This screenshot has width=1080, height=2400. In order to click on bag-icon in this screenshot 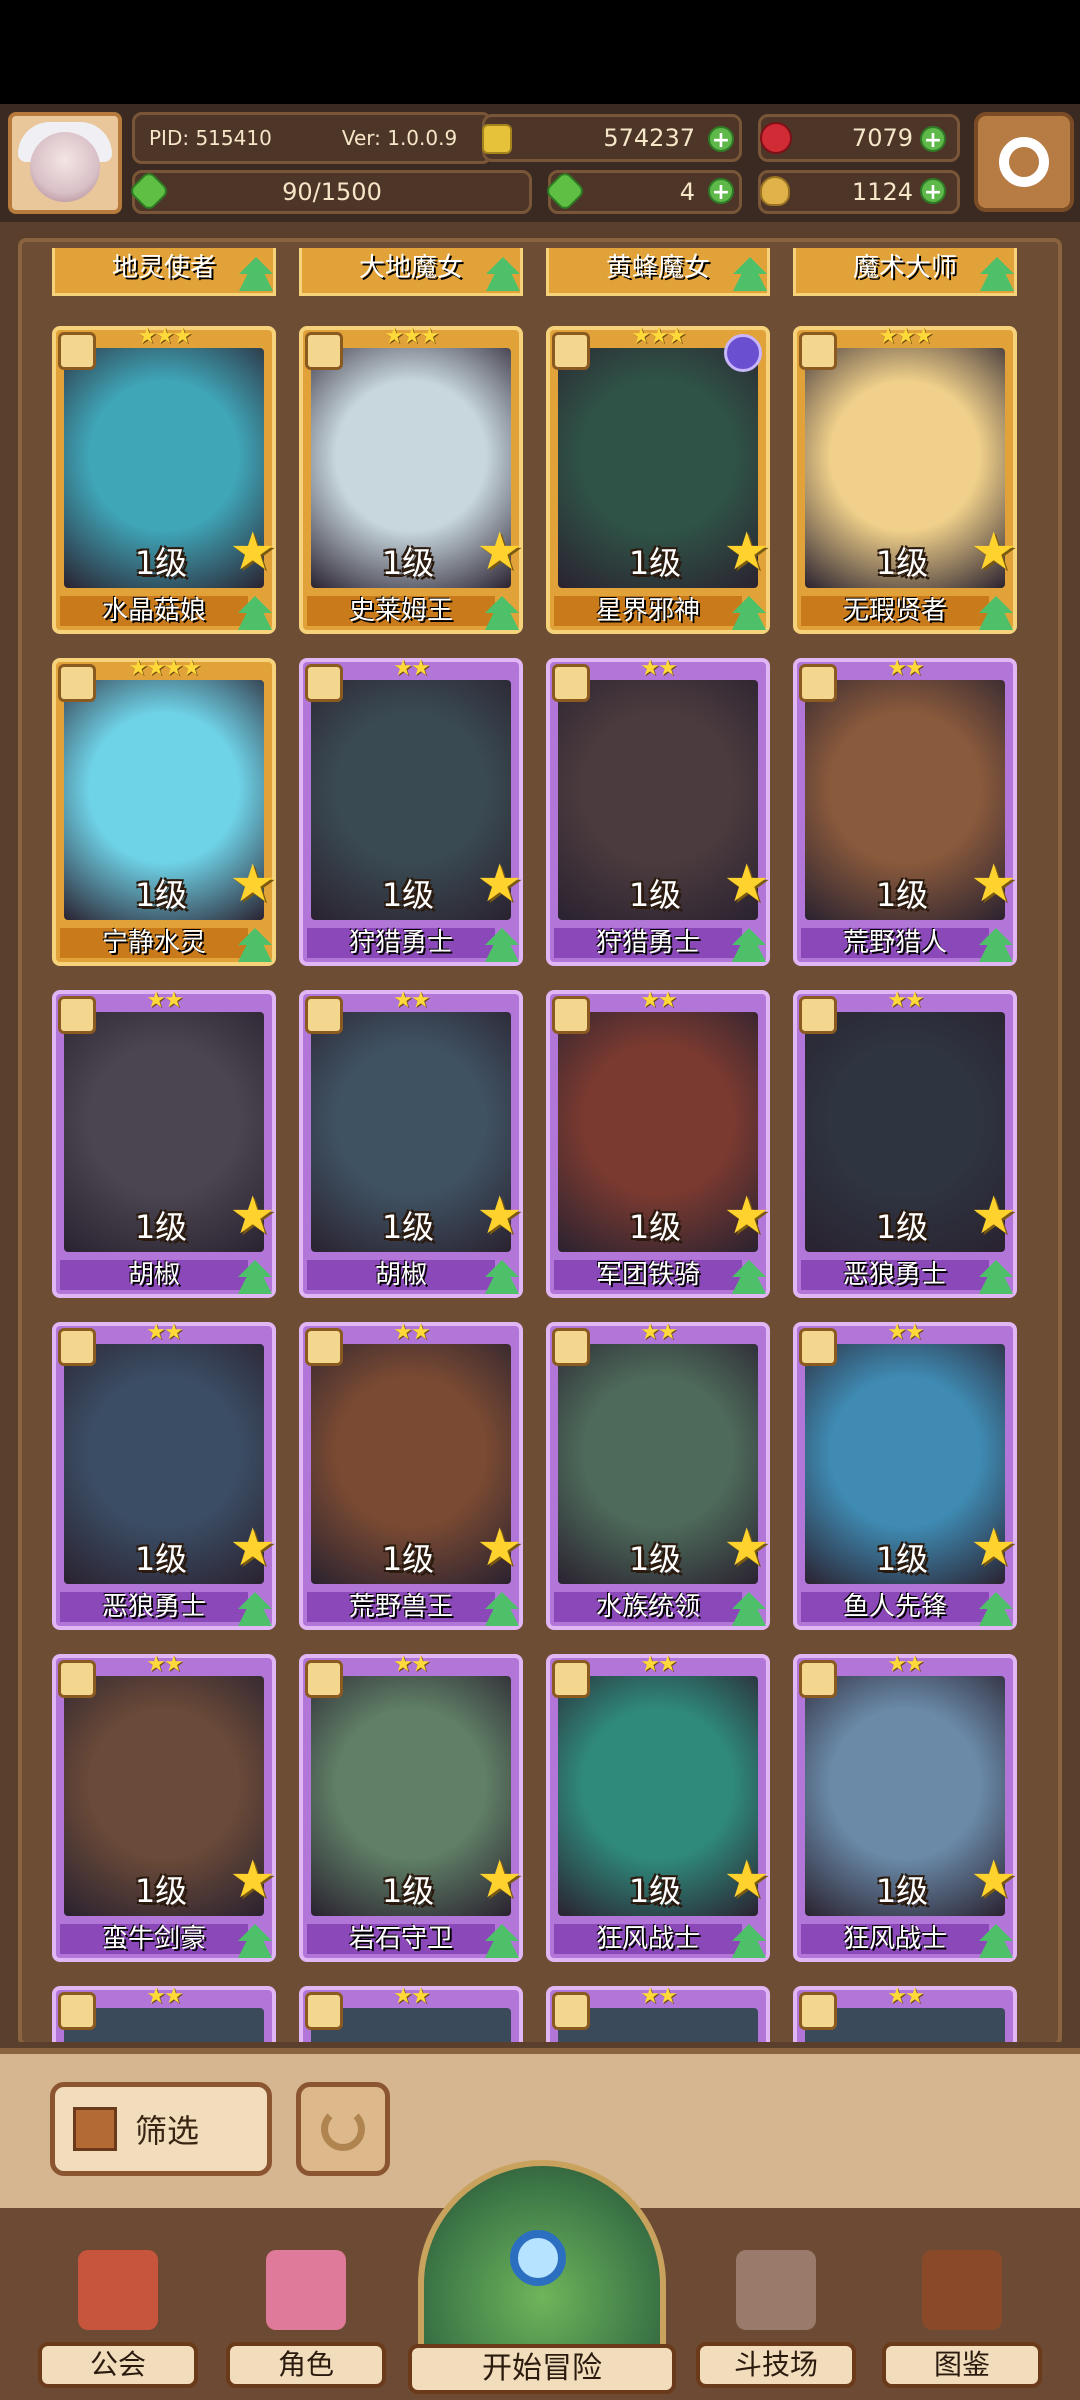, I will do `click(775, 191)`.